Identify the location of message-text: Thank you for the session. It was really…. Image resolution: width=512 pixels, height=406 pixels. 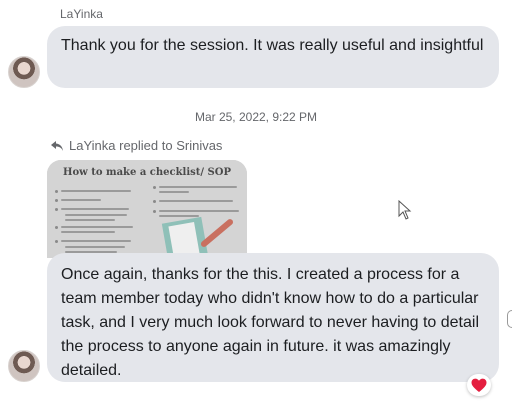
(272, 45).